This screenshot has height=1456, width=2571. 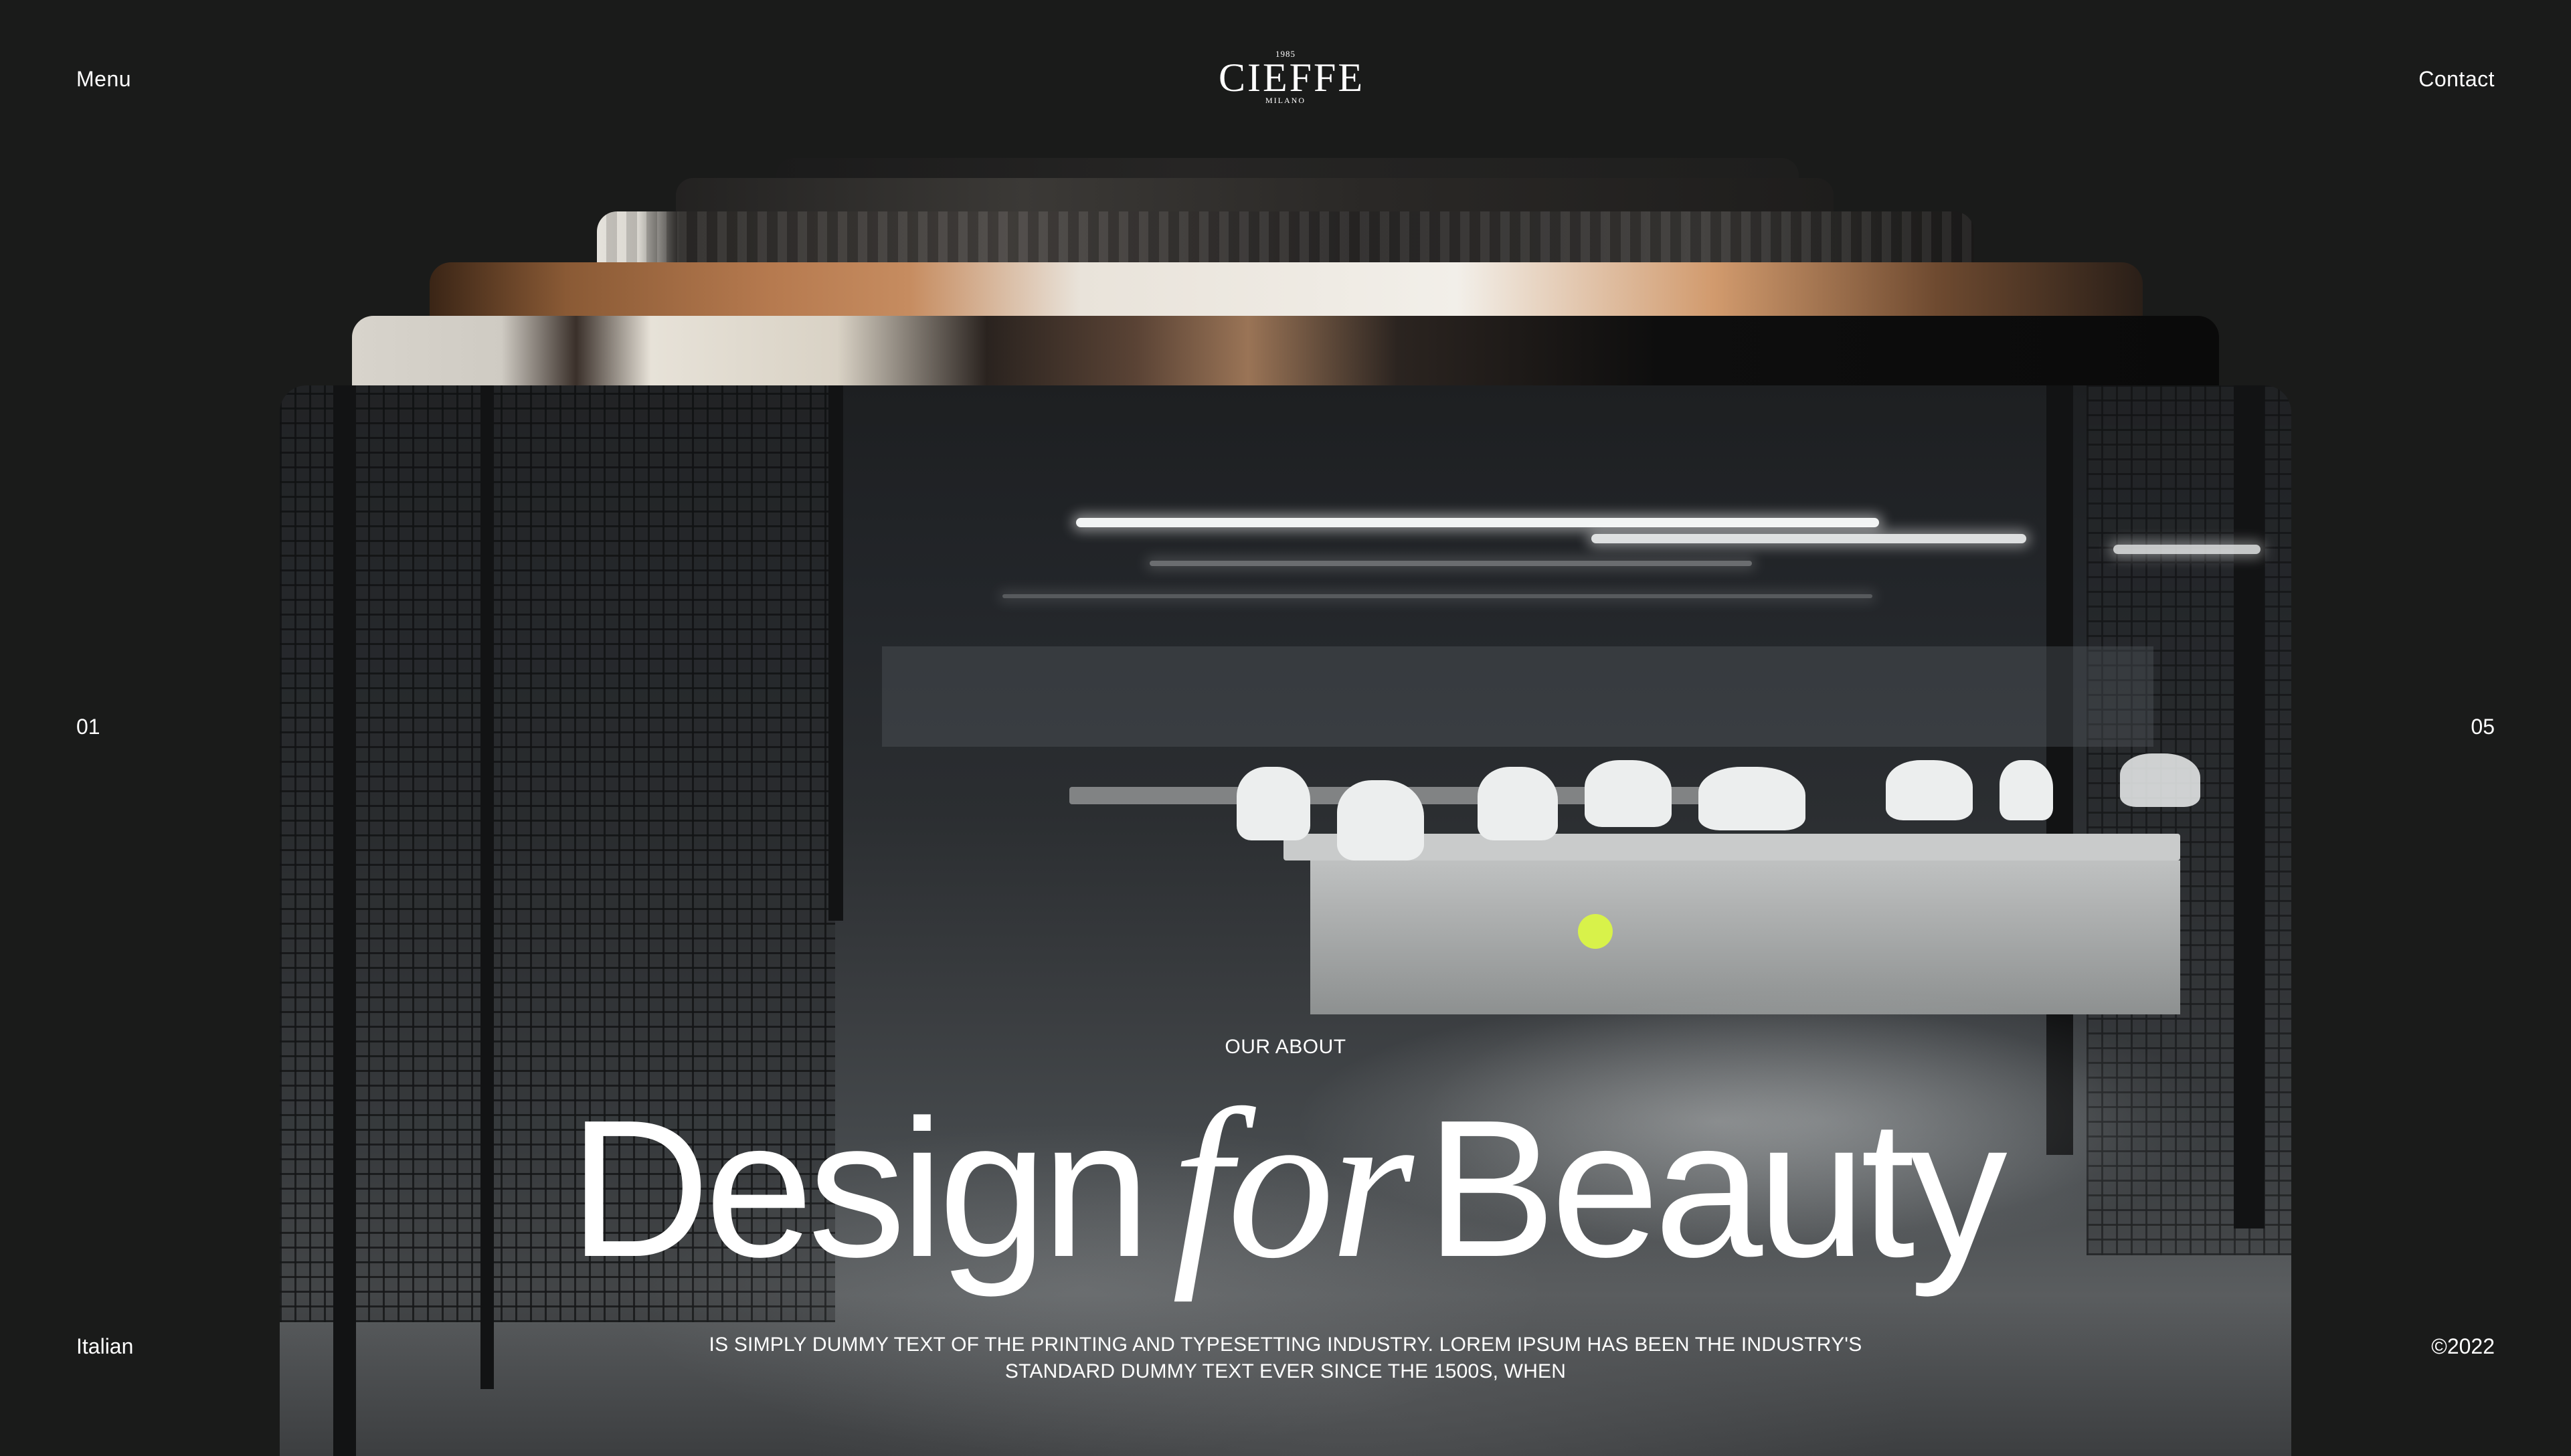 What do you see at coordinates (1595, 931) in the screenshot?
I see `cursor-dot` at bounding box center [1595, 931].